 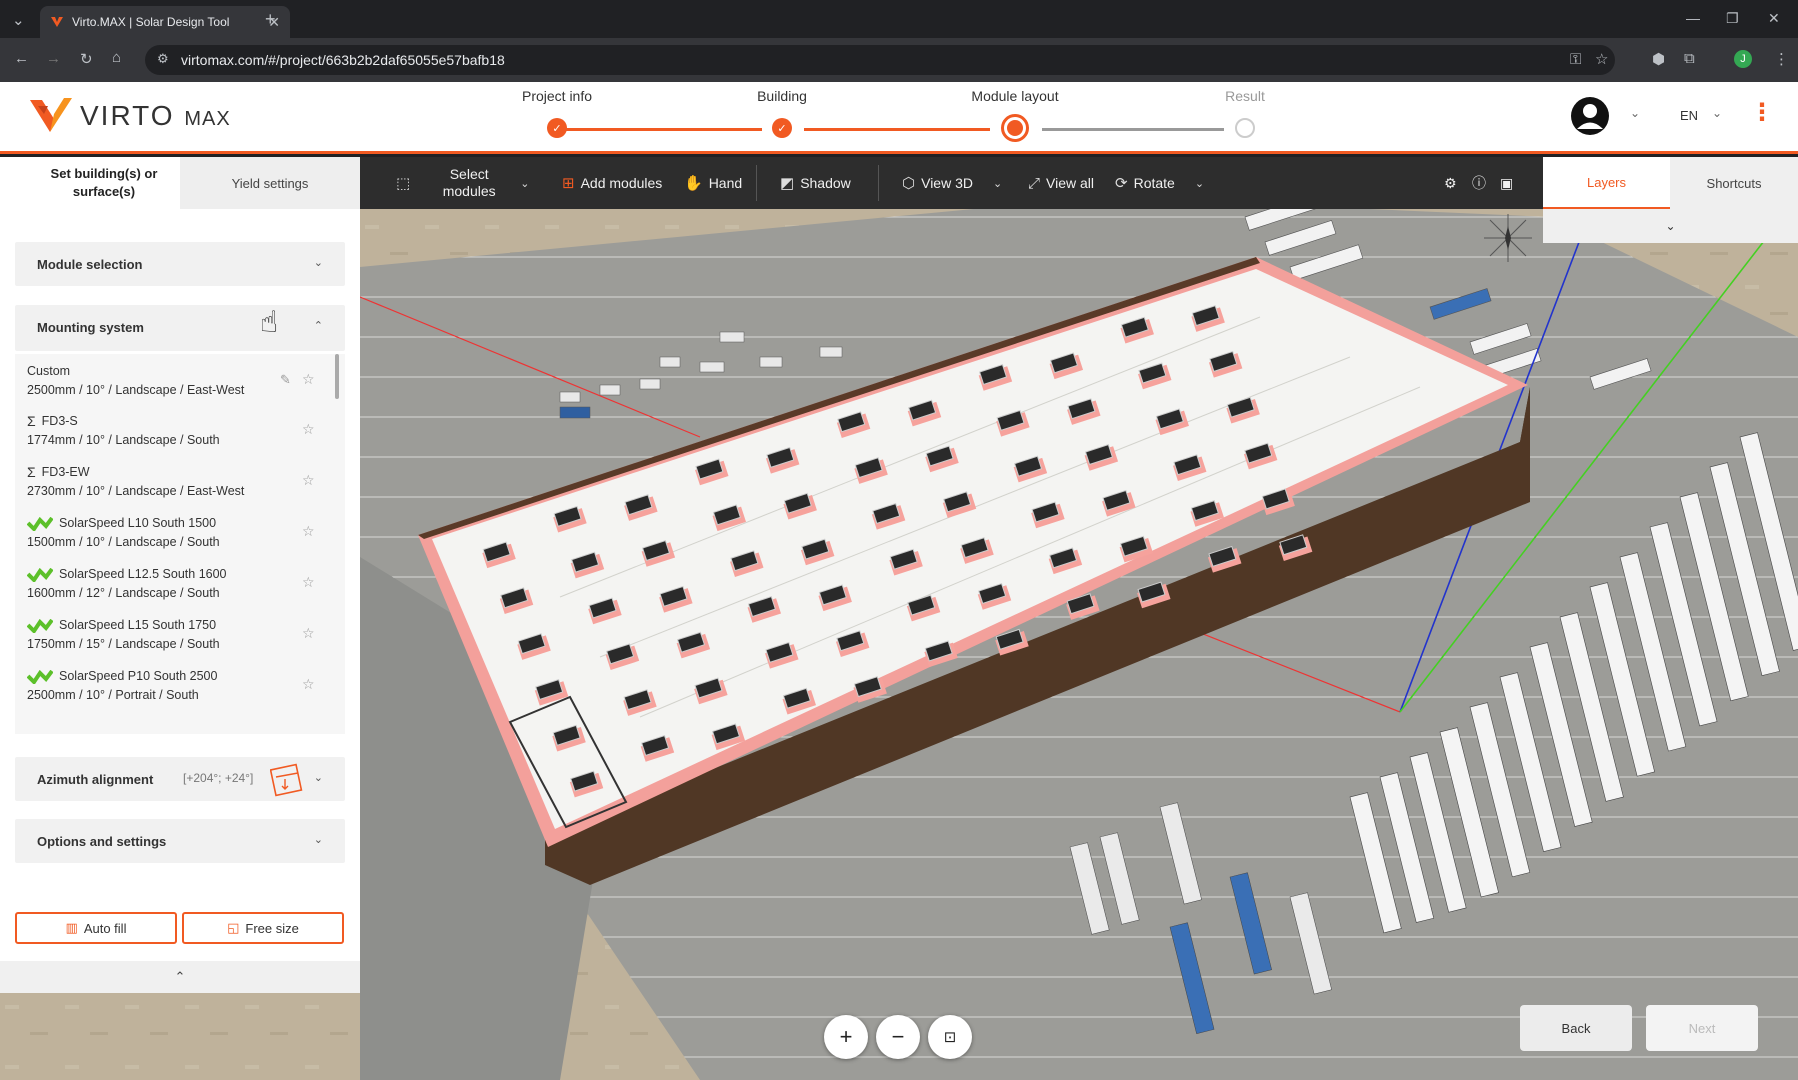 I want to click on accordion-mounting-system: Mounting system ⌃ ☝, so click(x=180, y=328).